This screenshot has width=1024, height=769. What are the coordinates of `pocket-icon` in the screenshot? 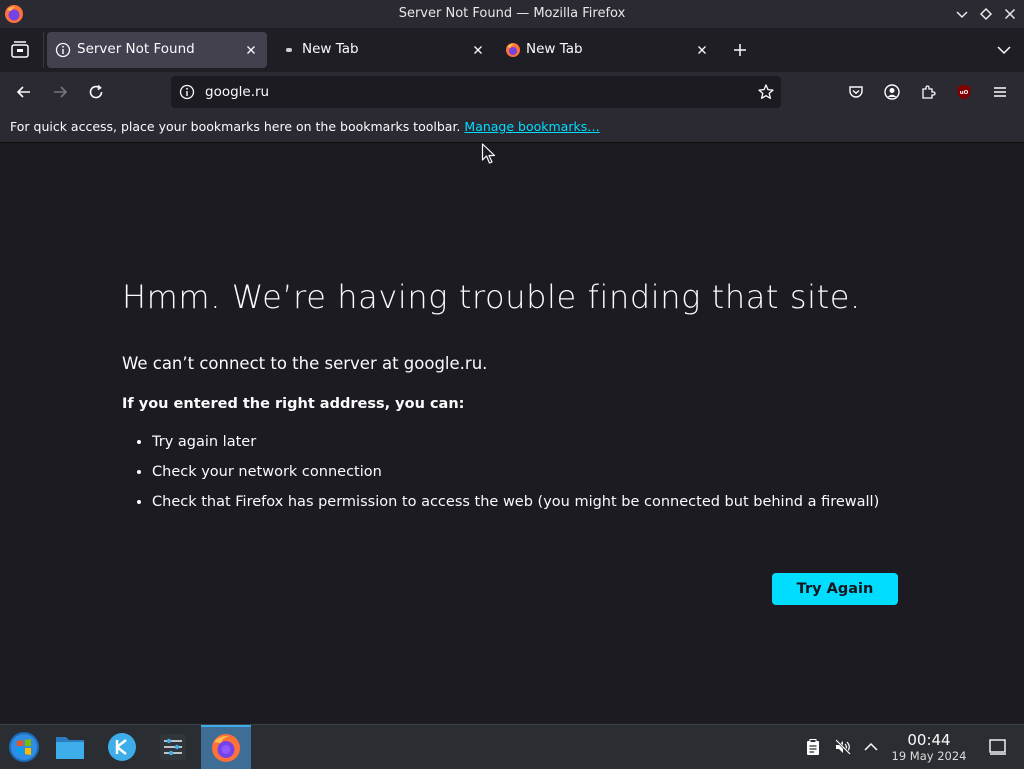 It's located at (856, 92).